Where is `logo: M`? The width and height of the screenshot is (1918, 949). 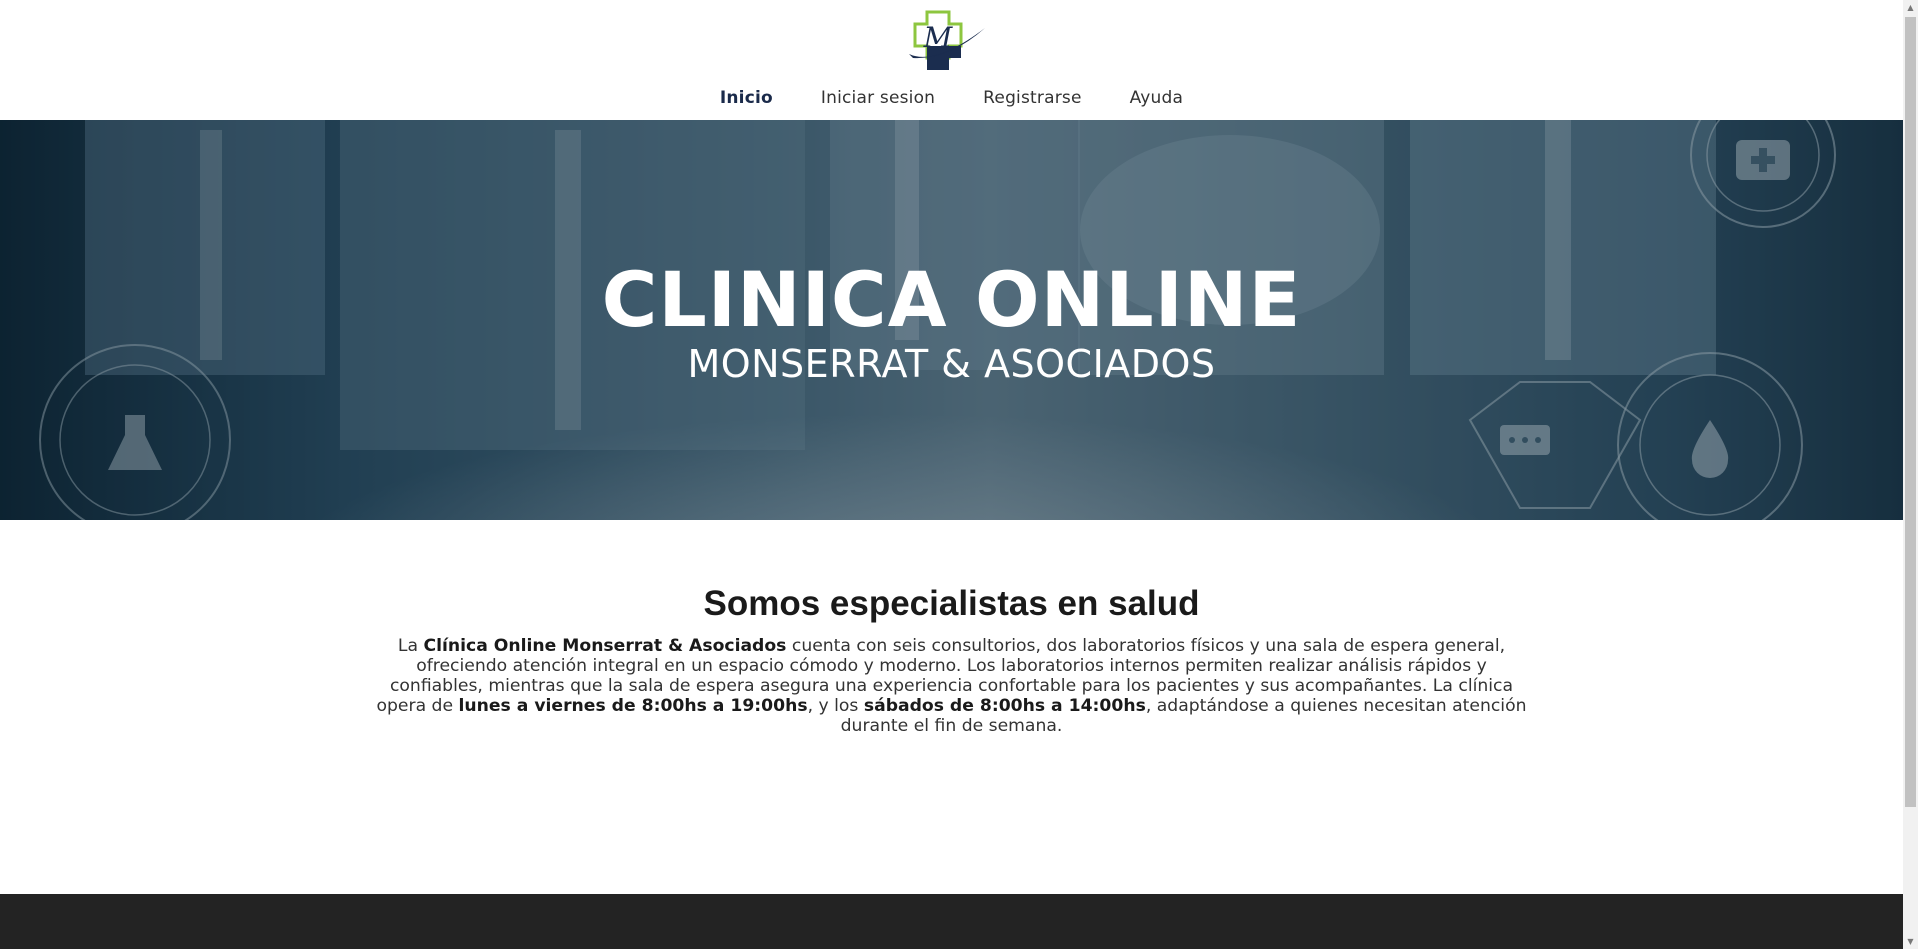
logo: M is located at coordinates (947, 42).